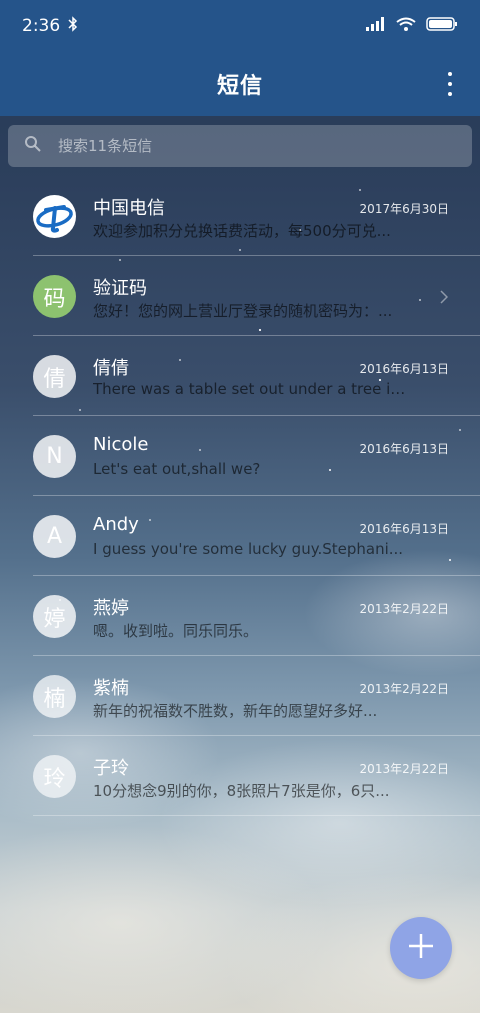 Image resolution: width=480 pixels, height=1013 pixels. What do you see at coordinates (442, 26) in the screenshot?
I see `battery-icon` at bounding box center [442, 26].